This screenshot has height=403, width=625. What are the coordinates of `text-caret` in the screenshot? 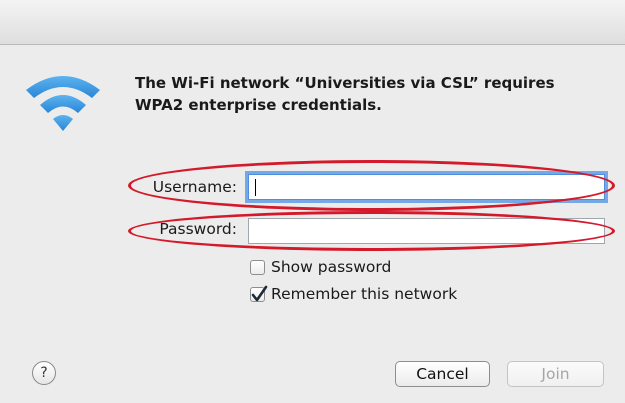 It's located at (255, 187).